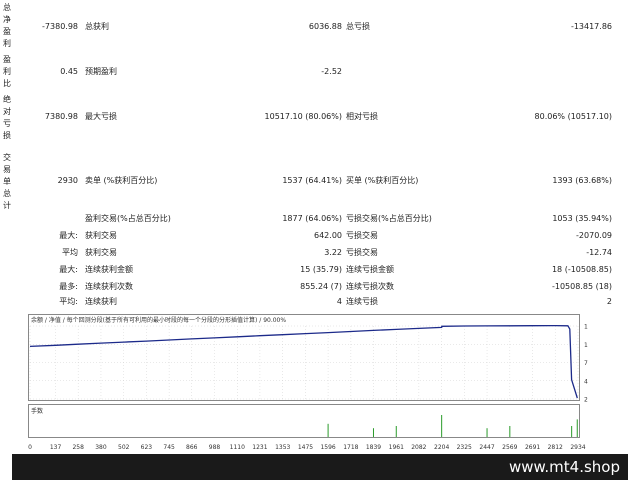  I want to click on avg2-row-label: 平均:, so click(68, 301).